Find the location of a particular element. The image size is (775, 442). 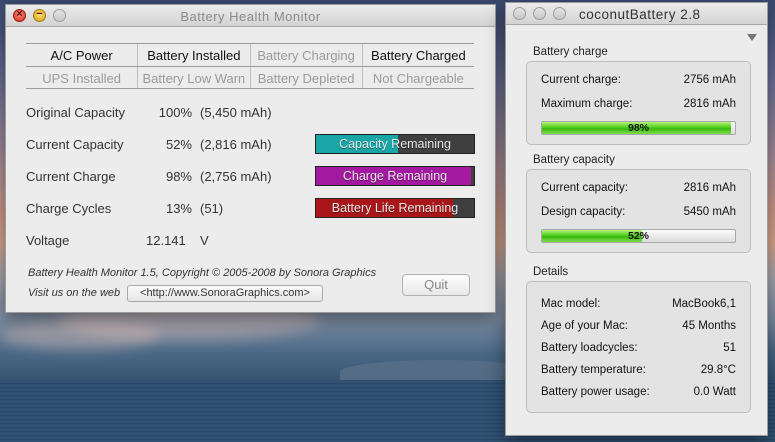

voltage-value: 12.141 is located at coordinates (166, 240).